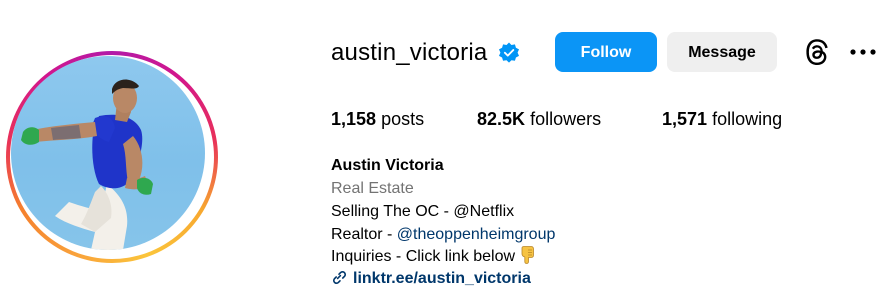  Describe the element at coordinates (722, 52) in the screenshot. I see `message-button: Message` at that location.